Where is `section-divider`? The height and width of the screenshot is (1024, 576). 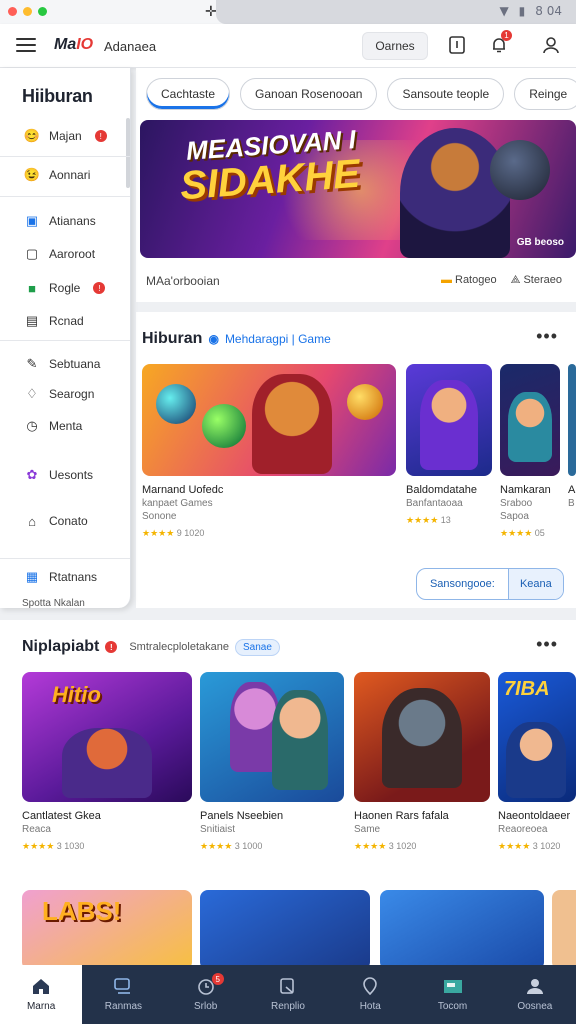 section-divider is located at coordinates (288, 614).